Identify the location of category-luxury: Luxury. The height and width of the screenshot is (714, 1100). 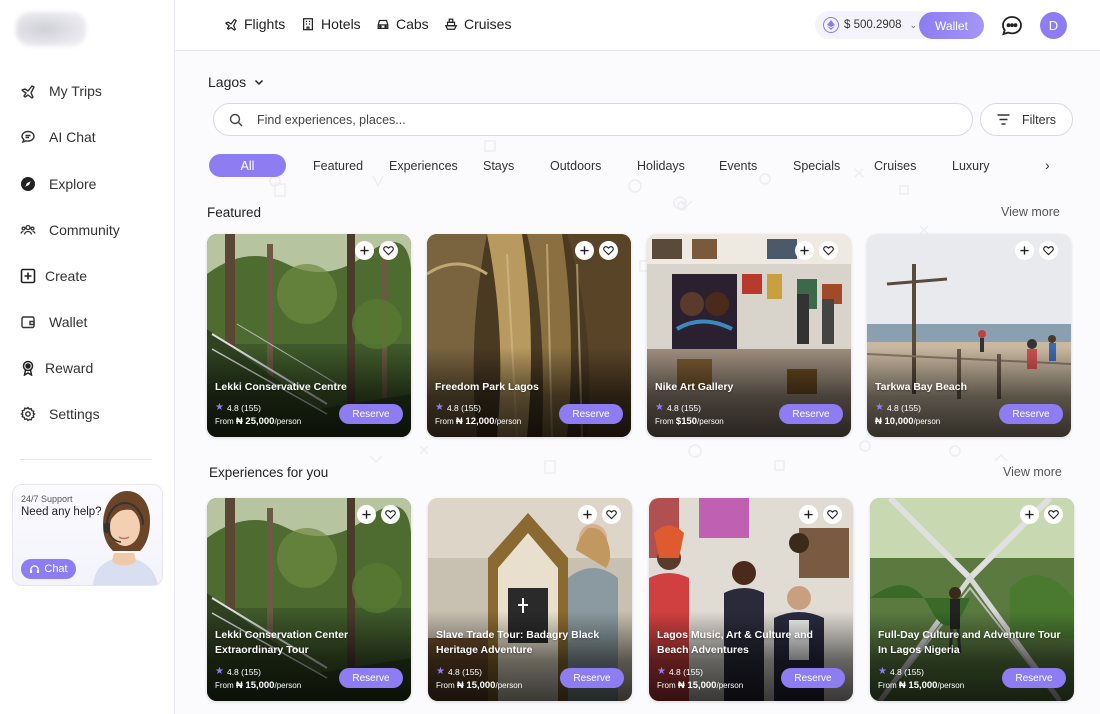
(971, 165).